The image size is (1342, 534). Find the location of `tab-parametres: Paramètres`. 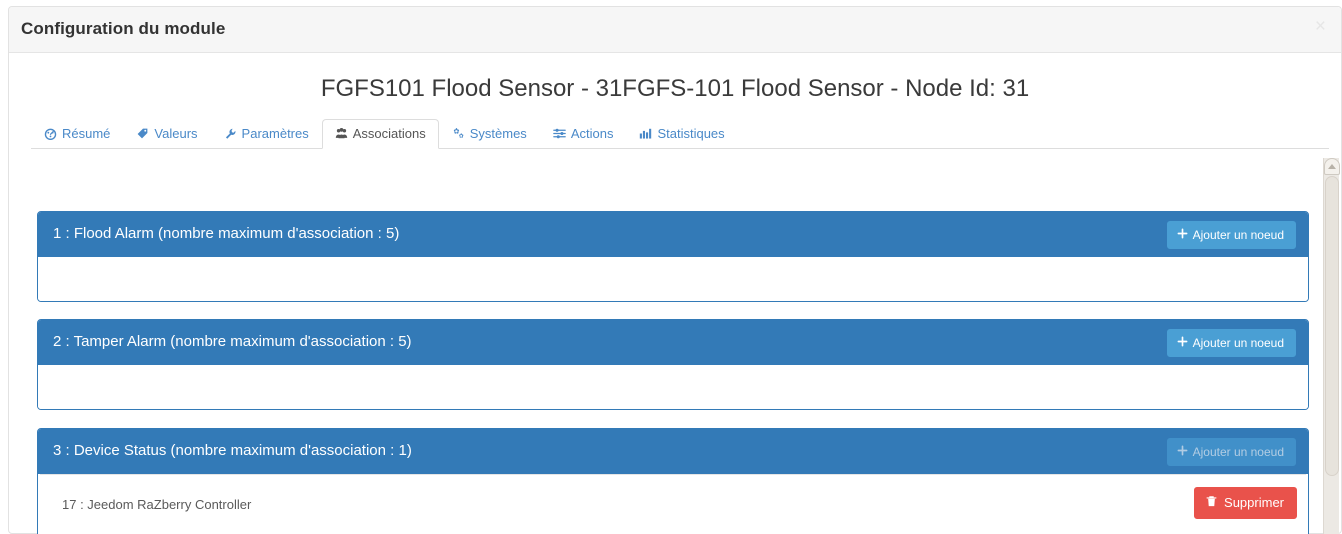

tab-parametres: Paramètres is located at coordinates (266, 134).